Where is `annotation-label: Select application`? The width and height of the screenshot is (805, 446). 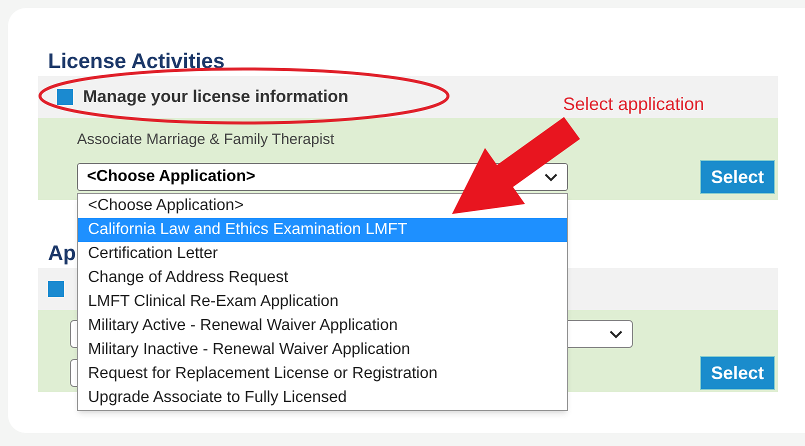 annotation-label: Select application is located at coordinates (633, 104).